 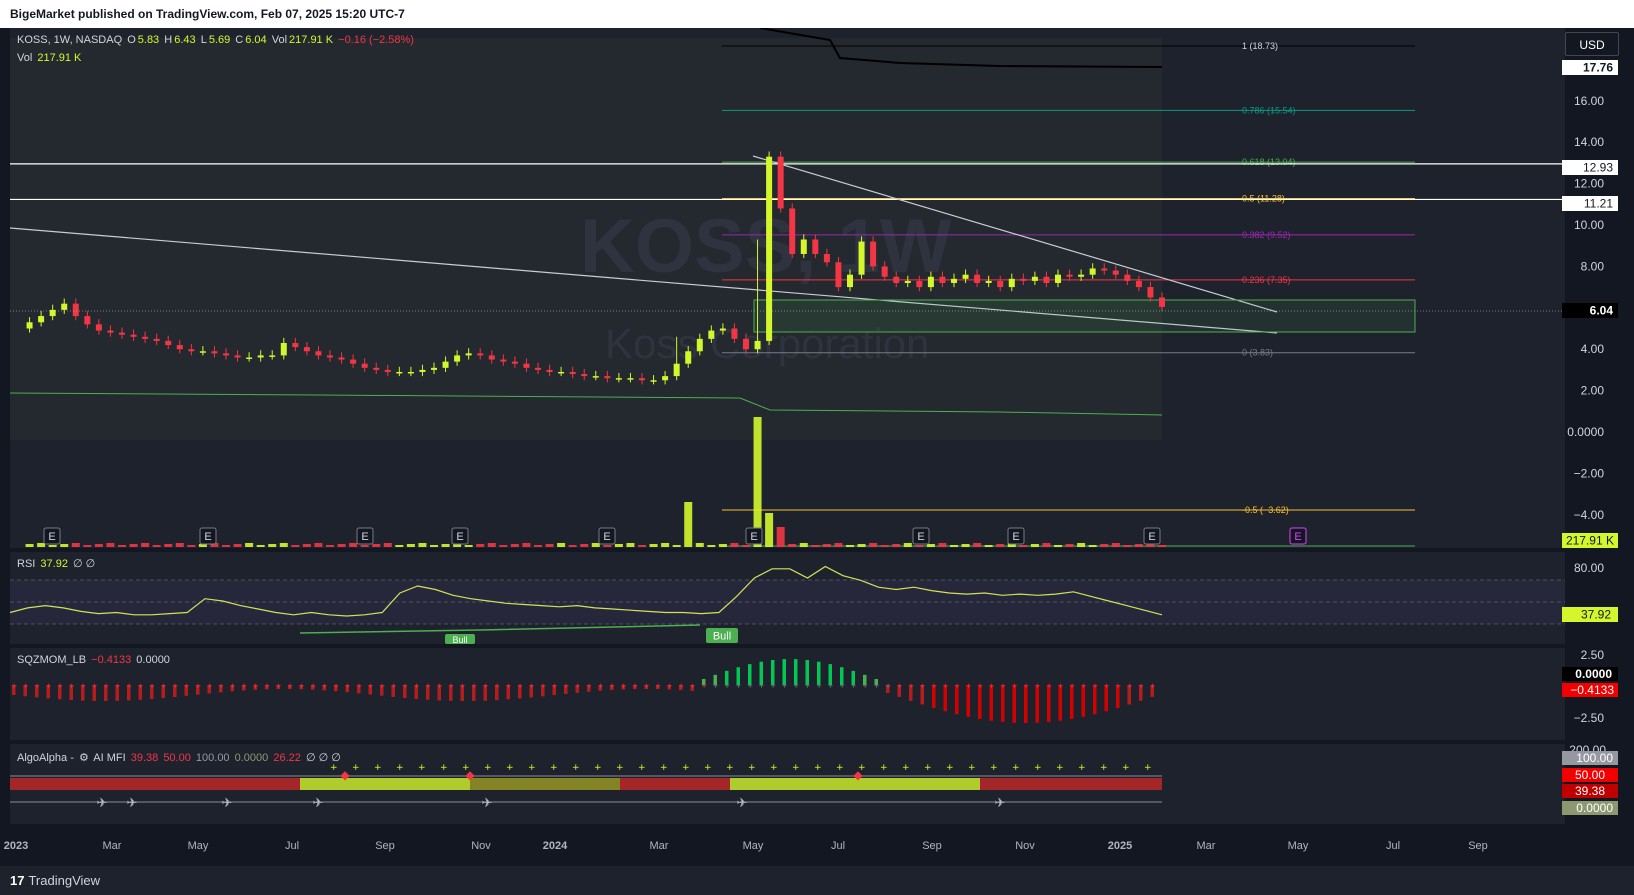 I want to click on sqz-bar, so click(x=1049, y=703).